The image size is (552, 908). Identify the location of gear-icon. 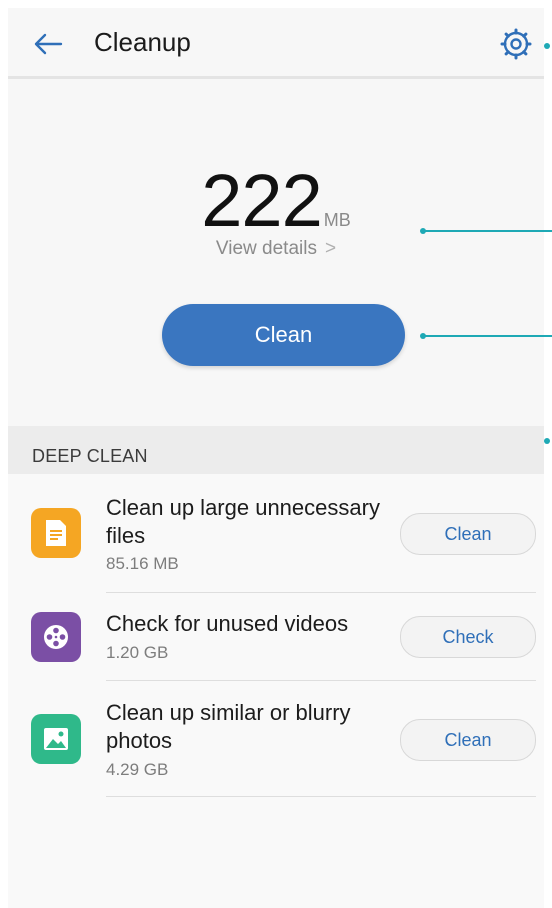
(516, 44).